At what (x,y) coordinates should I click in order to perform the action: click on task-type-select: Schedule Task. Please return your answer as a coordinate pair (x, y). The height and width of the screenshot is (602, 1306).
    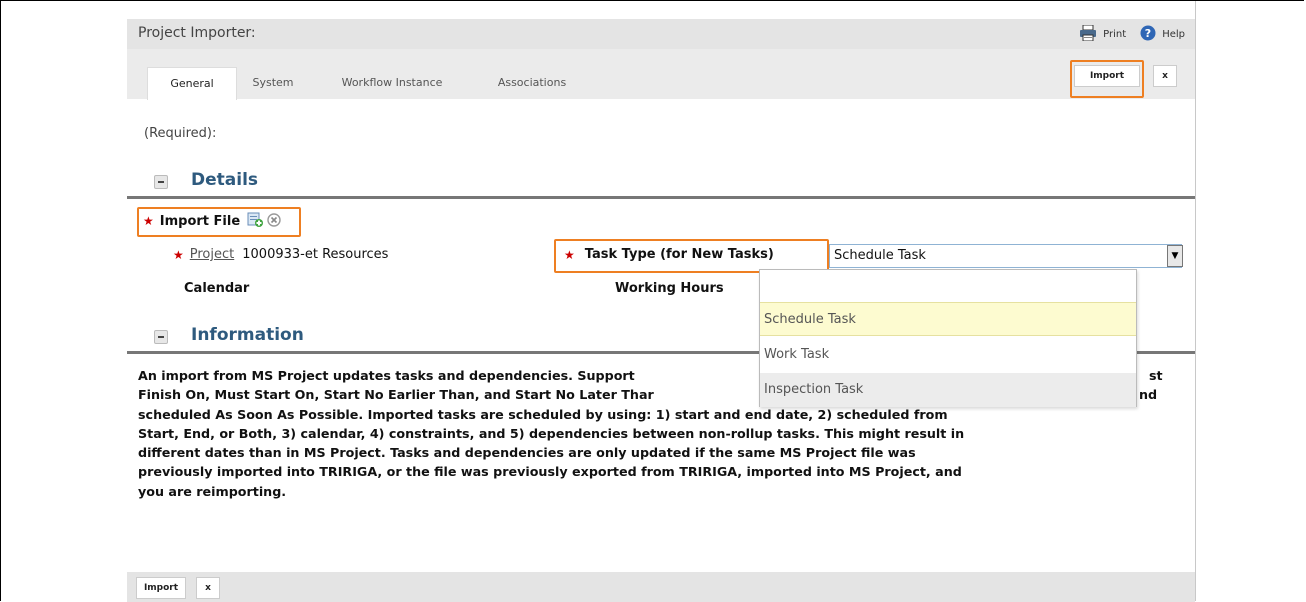
    Looking at the image, I should click on (1005, 256).